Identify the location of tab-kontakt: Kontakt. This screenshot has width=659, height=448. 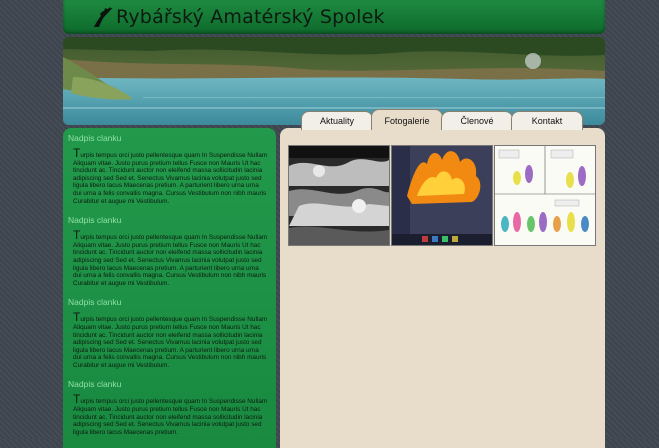
(547, 120).